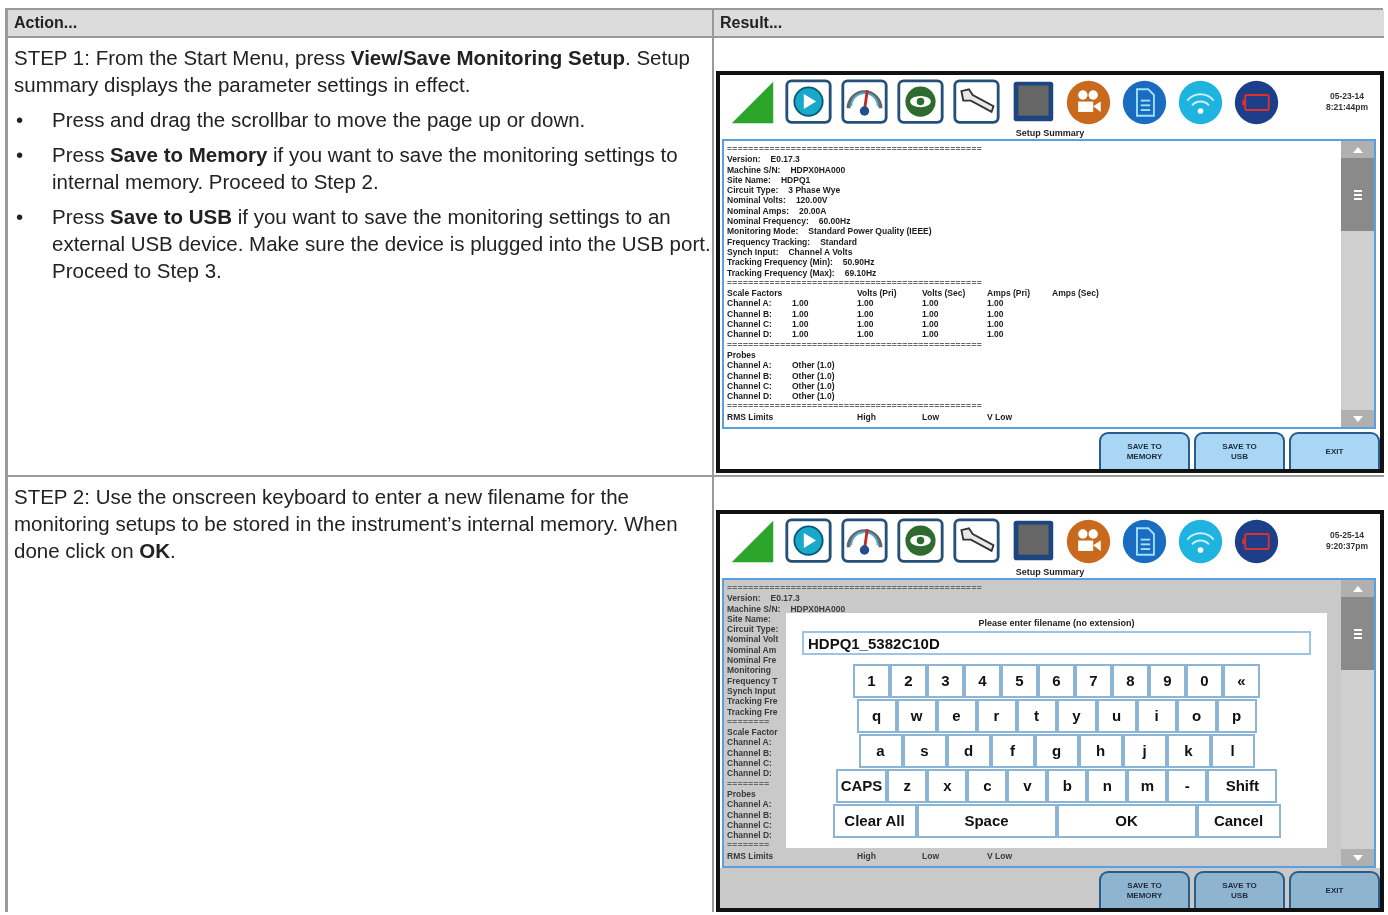  Describe the element at coordinates (916, 716) in the screenshot. I see `keyboard-key: w` at that location.